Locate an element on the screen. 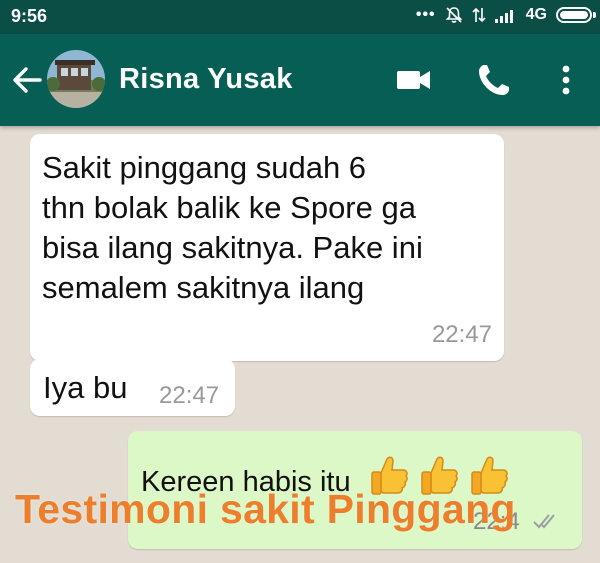  signal-icon is located at coordinates (503, 16).